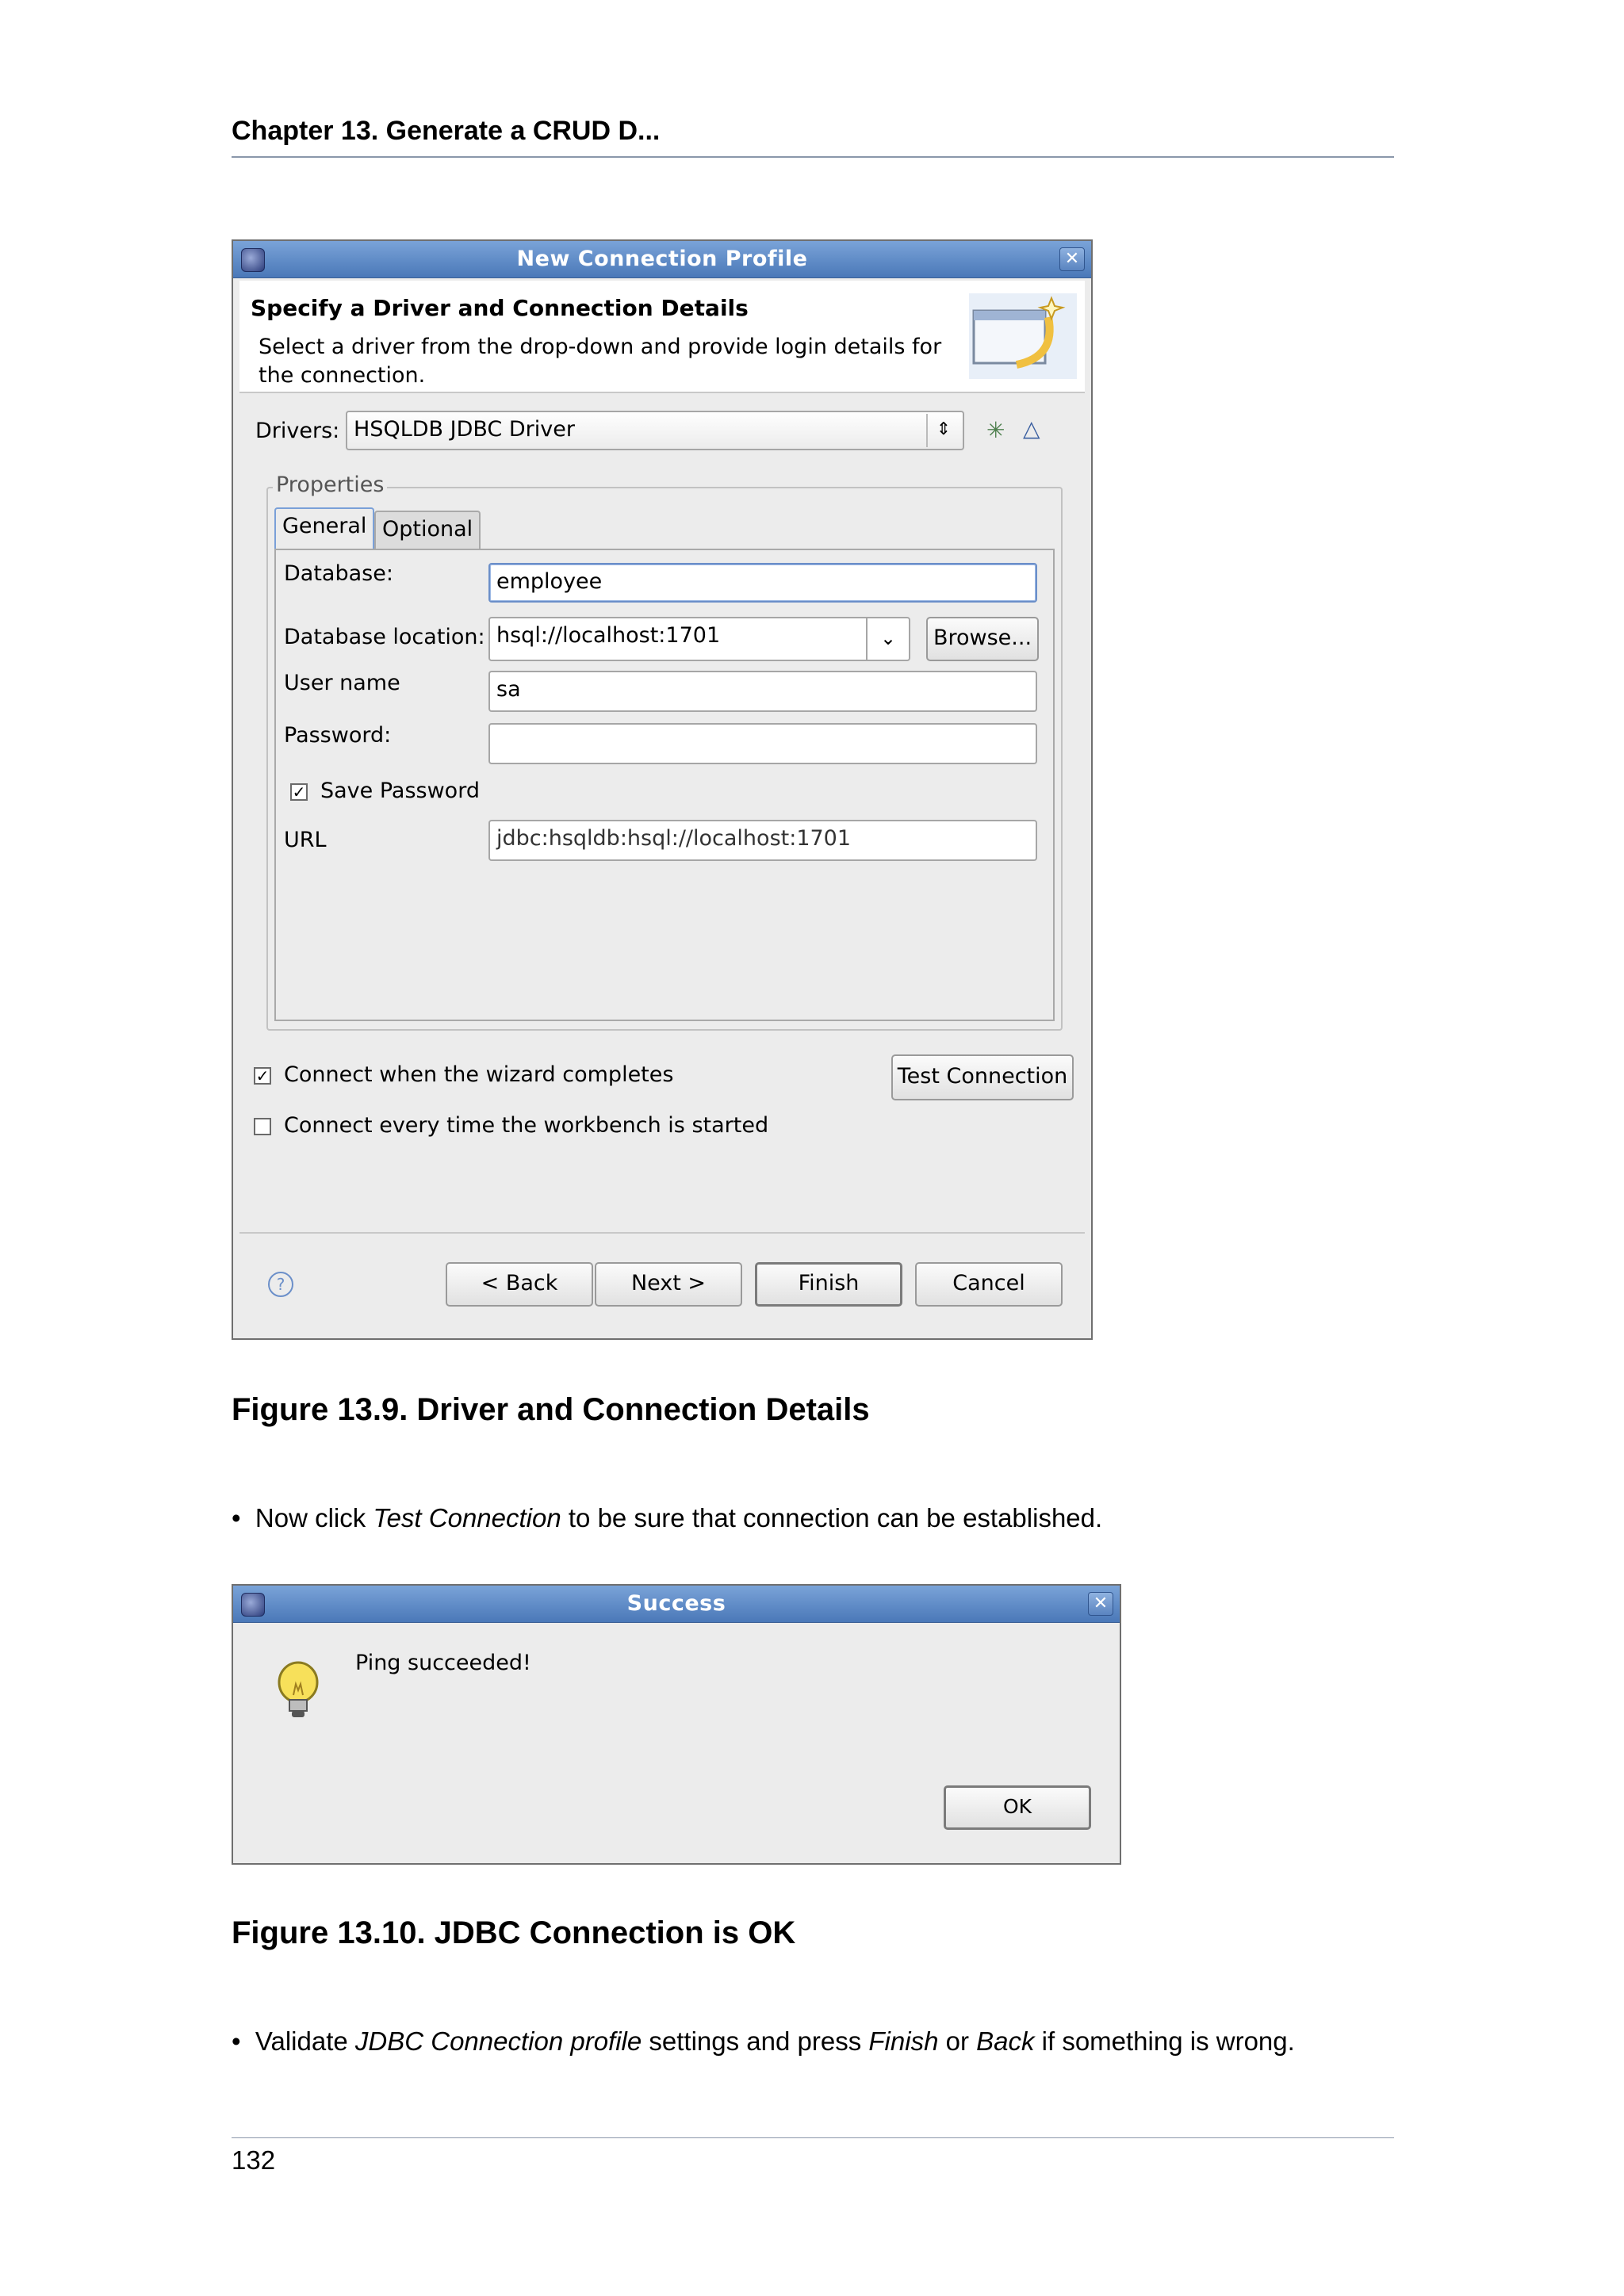  I want to click on tab-general: General, so click(324, 530).